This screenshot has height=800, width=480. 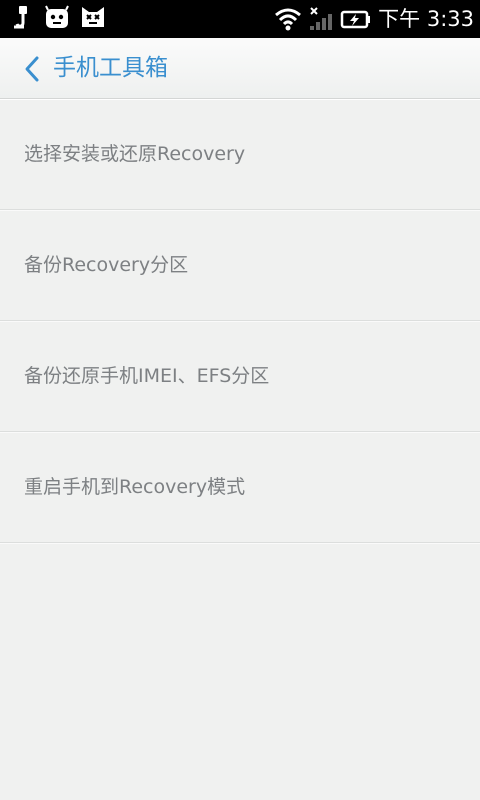 I want to click on list-item-label: 备份Recovery分区, so click(x=106, y=265).